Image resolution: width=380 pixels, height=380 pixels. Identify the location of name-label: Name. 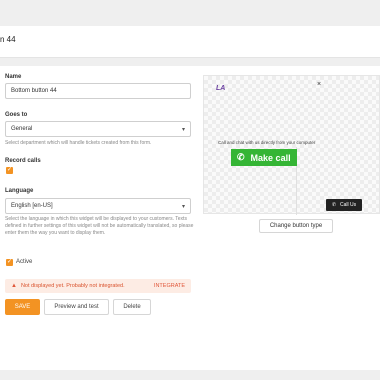
(13, 77).